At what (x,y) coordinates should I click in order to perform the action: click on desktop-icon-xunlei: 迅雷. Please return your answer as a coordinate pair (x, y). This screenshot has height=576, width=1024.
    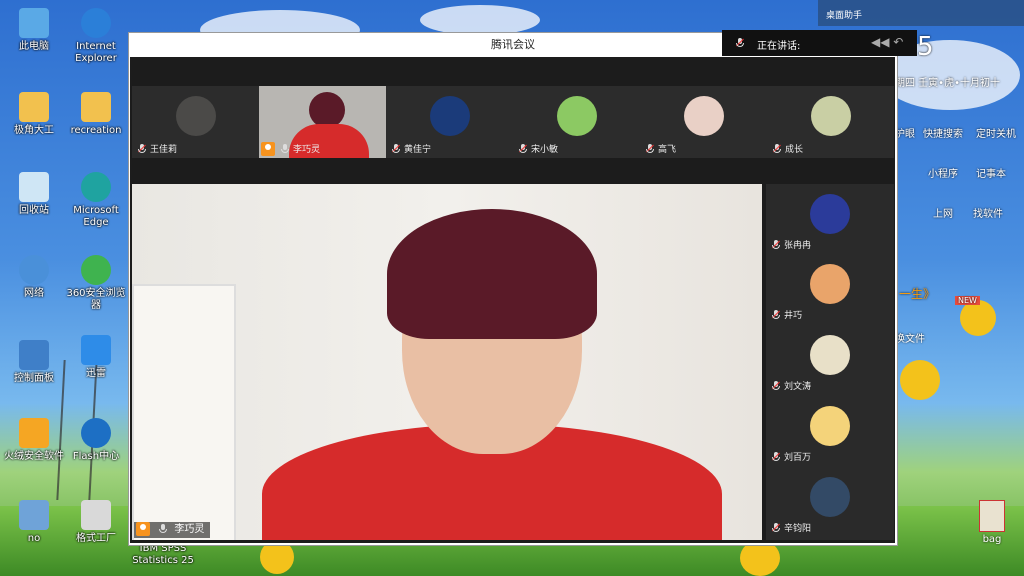
    Looking at the image, I should click on (96, 357).